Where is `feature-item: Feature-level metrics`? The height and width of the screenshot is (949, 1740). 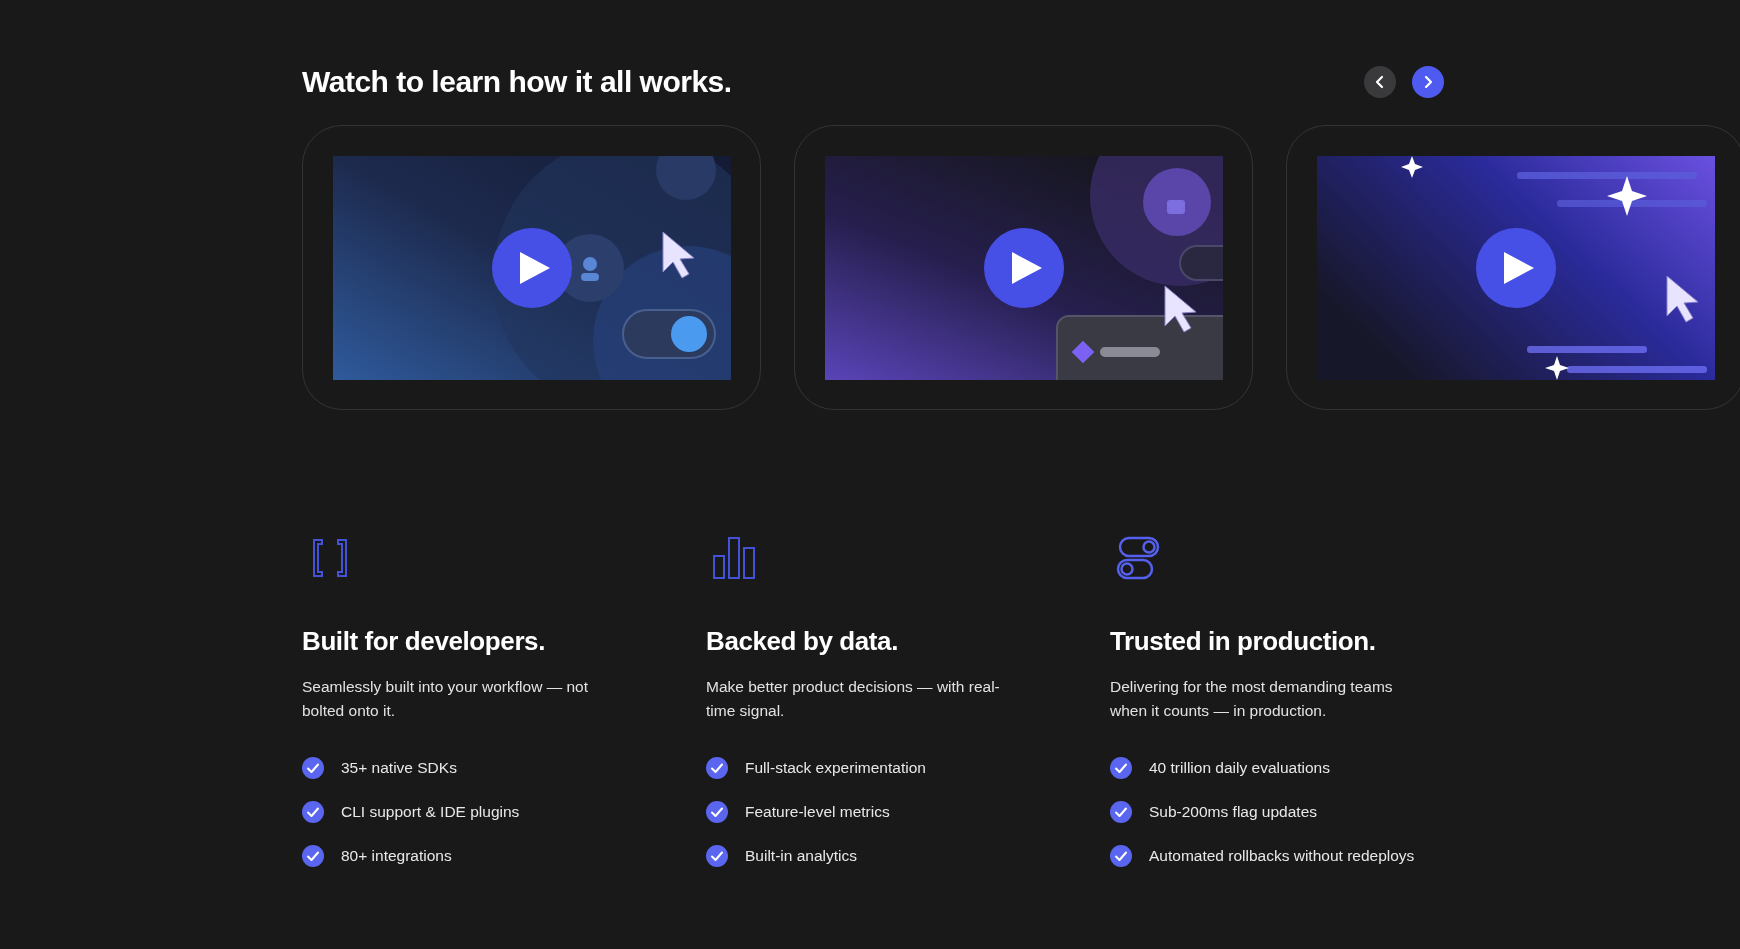 feature-item: Feature-level metrics is located at coordinates (817, 812).